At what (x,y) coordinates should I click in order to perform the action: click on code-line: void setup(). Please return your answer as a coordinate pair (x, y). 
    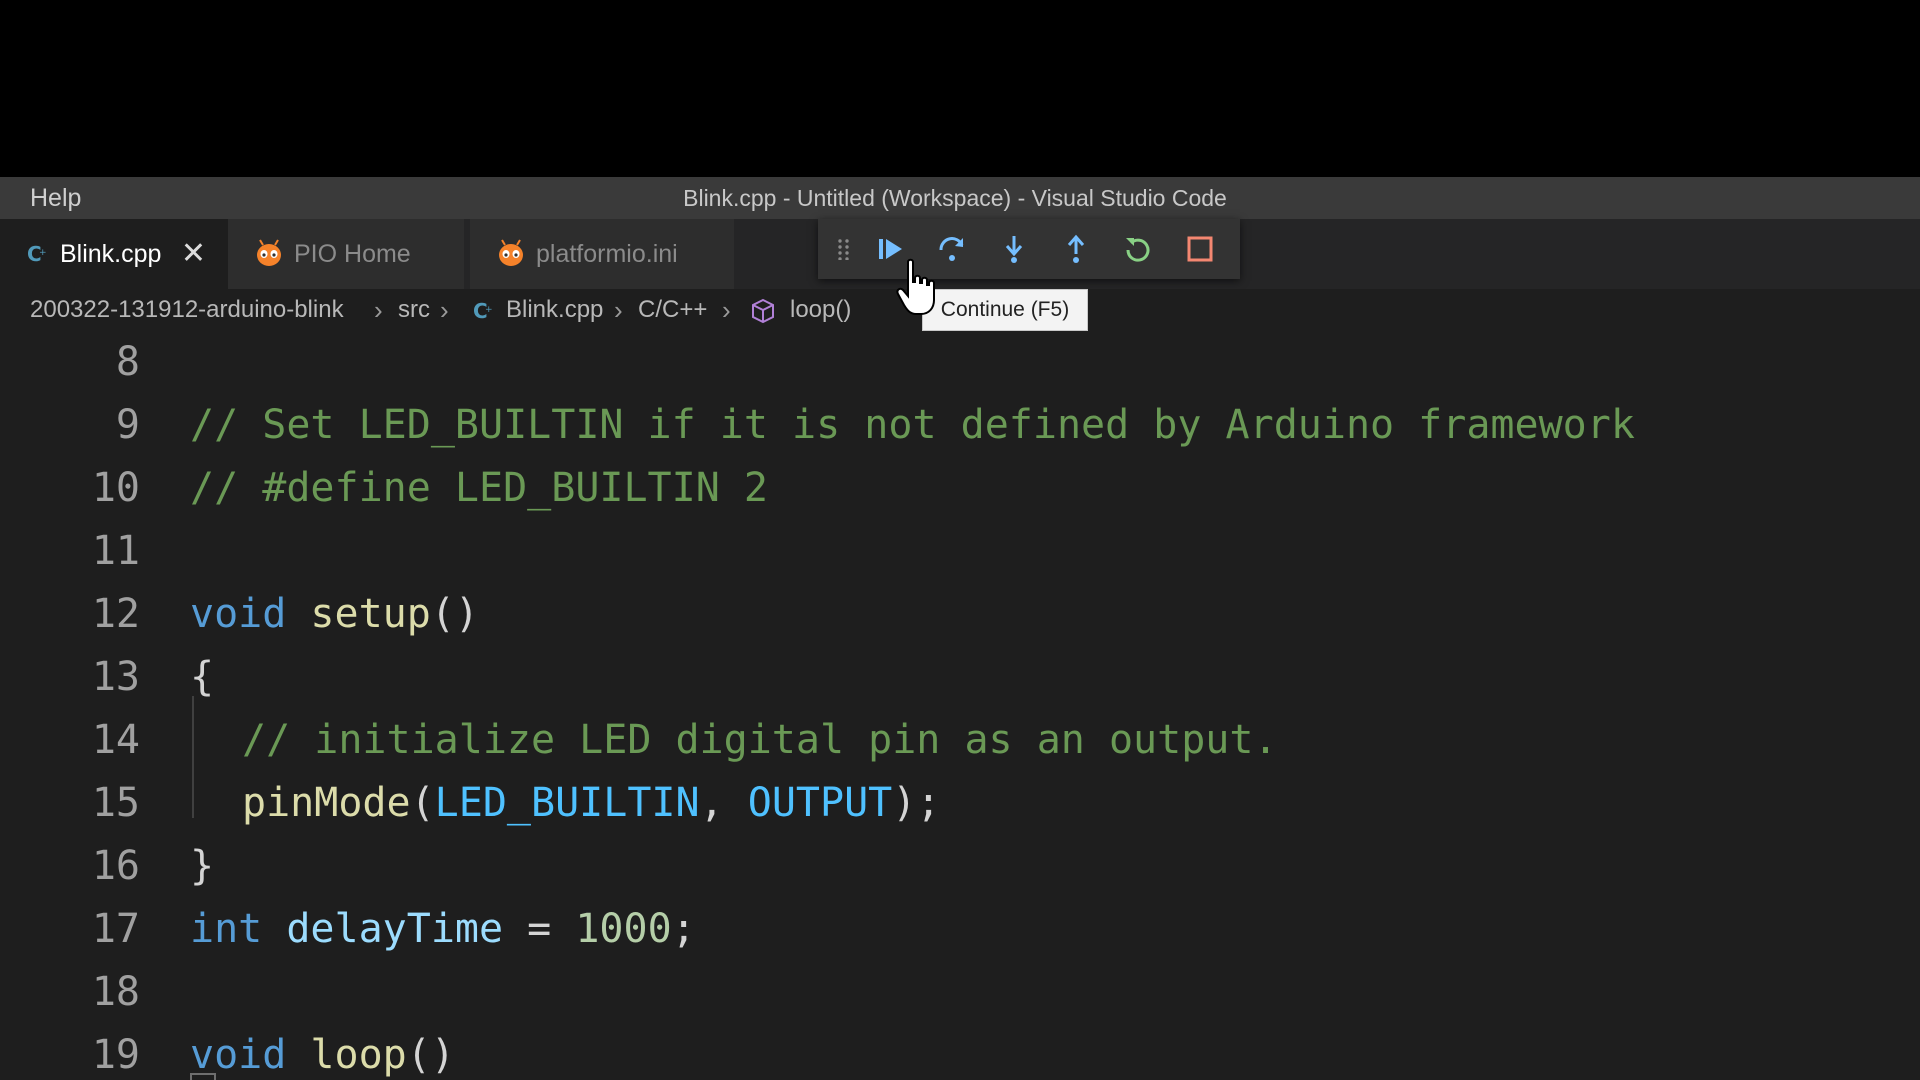
    Looking at the image, I should click on (334, 614).